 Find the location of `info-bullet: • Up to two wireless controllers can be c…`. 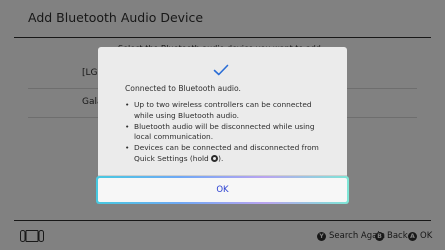

info-bullet: • Up to two wireless controllers can be c… is located at coordinates (218, 110).